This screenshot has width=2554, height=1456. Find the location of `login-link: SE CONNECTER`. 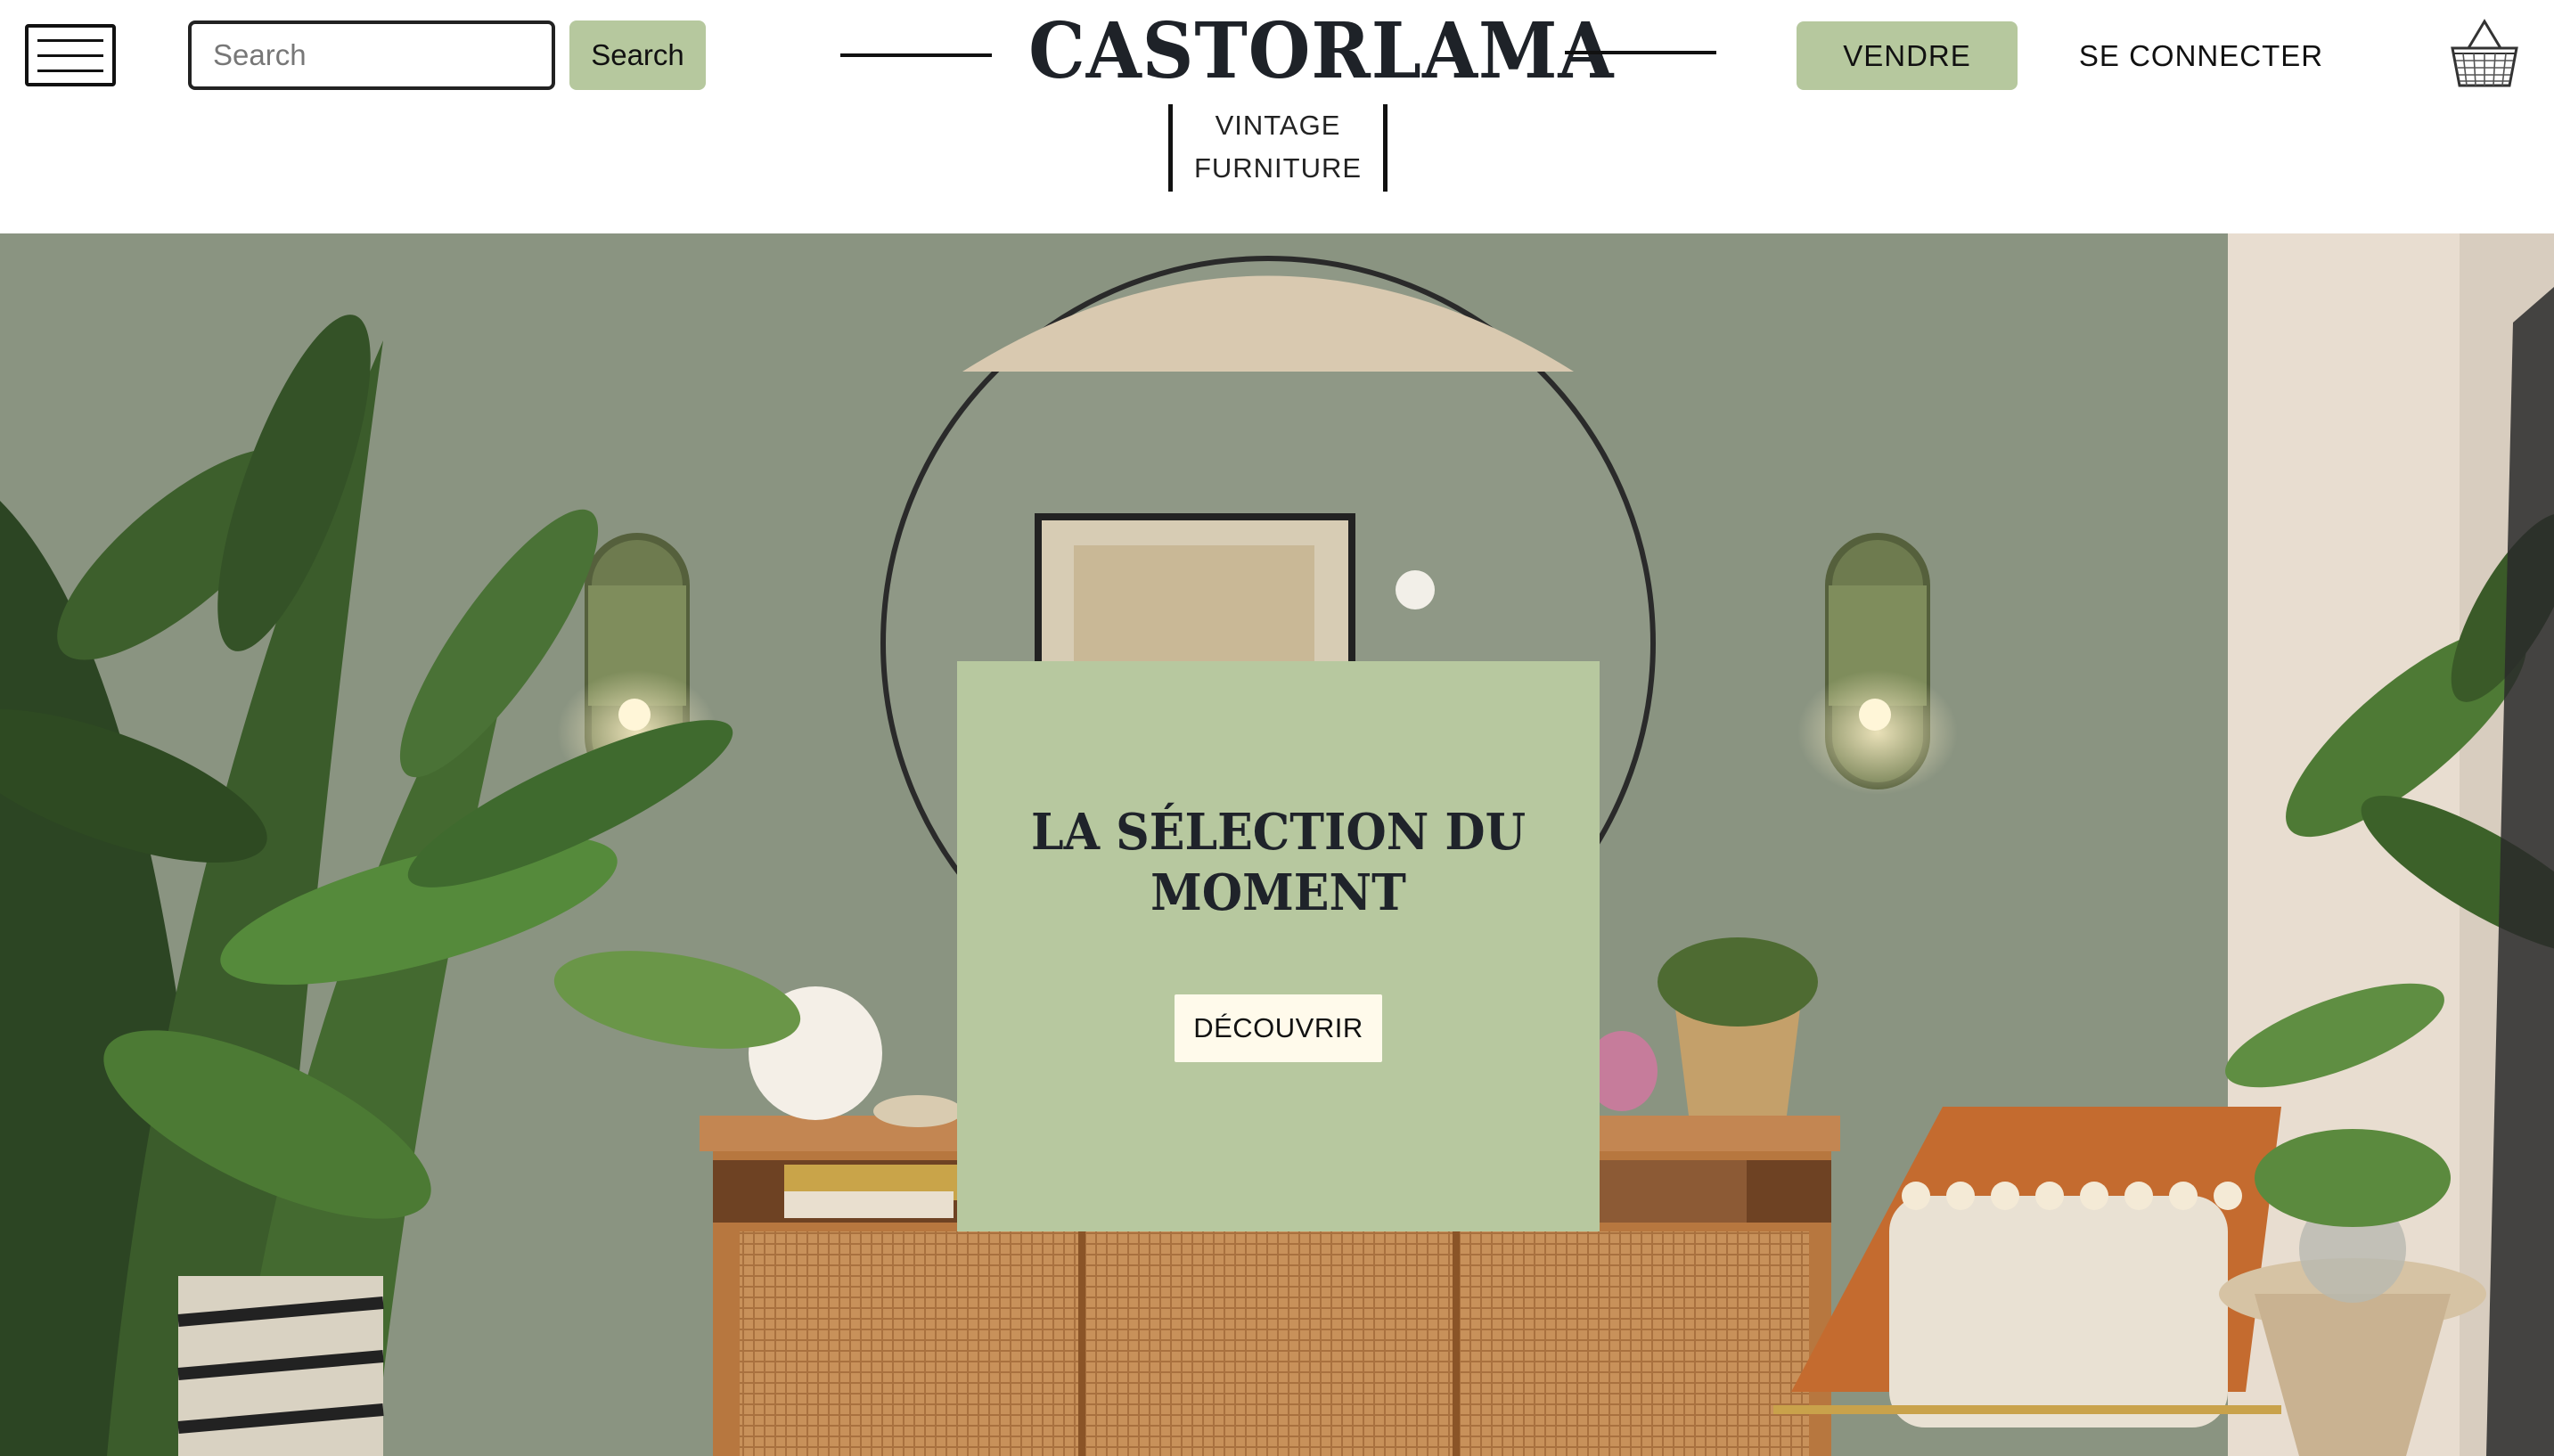

login-link: SE CONNECTER is located at coordinates (2201, 56).